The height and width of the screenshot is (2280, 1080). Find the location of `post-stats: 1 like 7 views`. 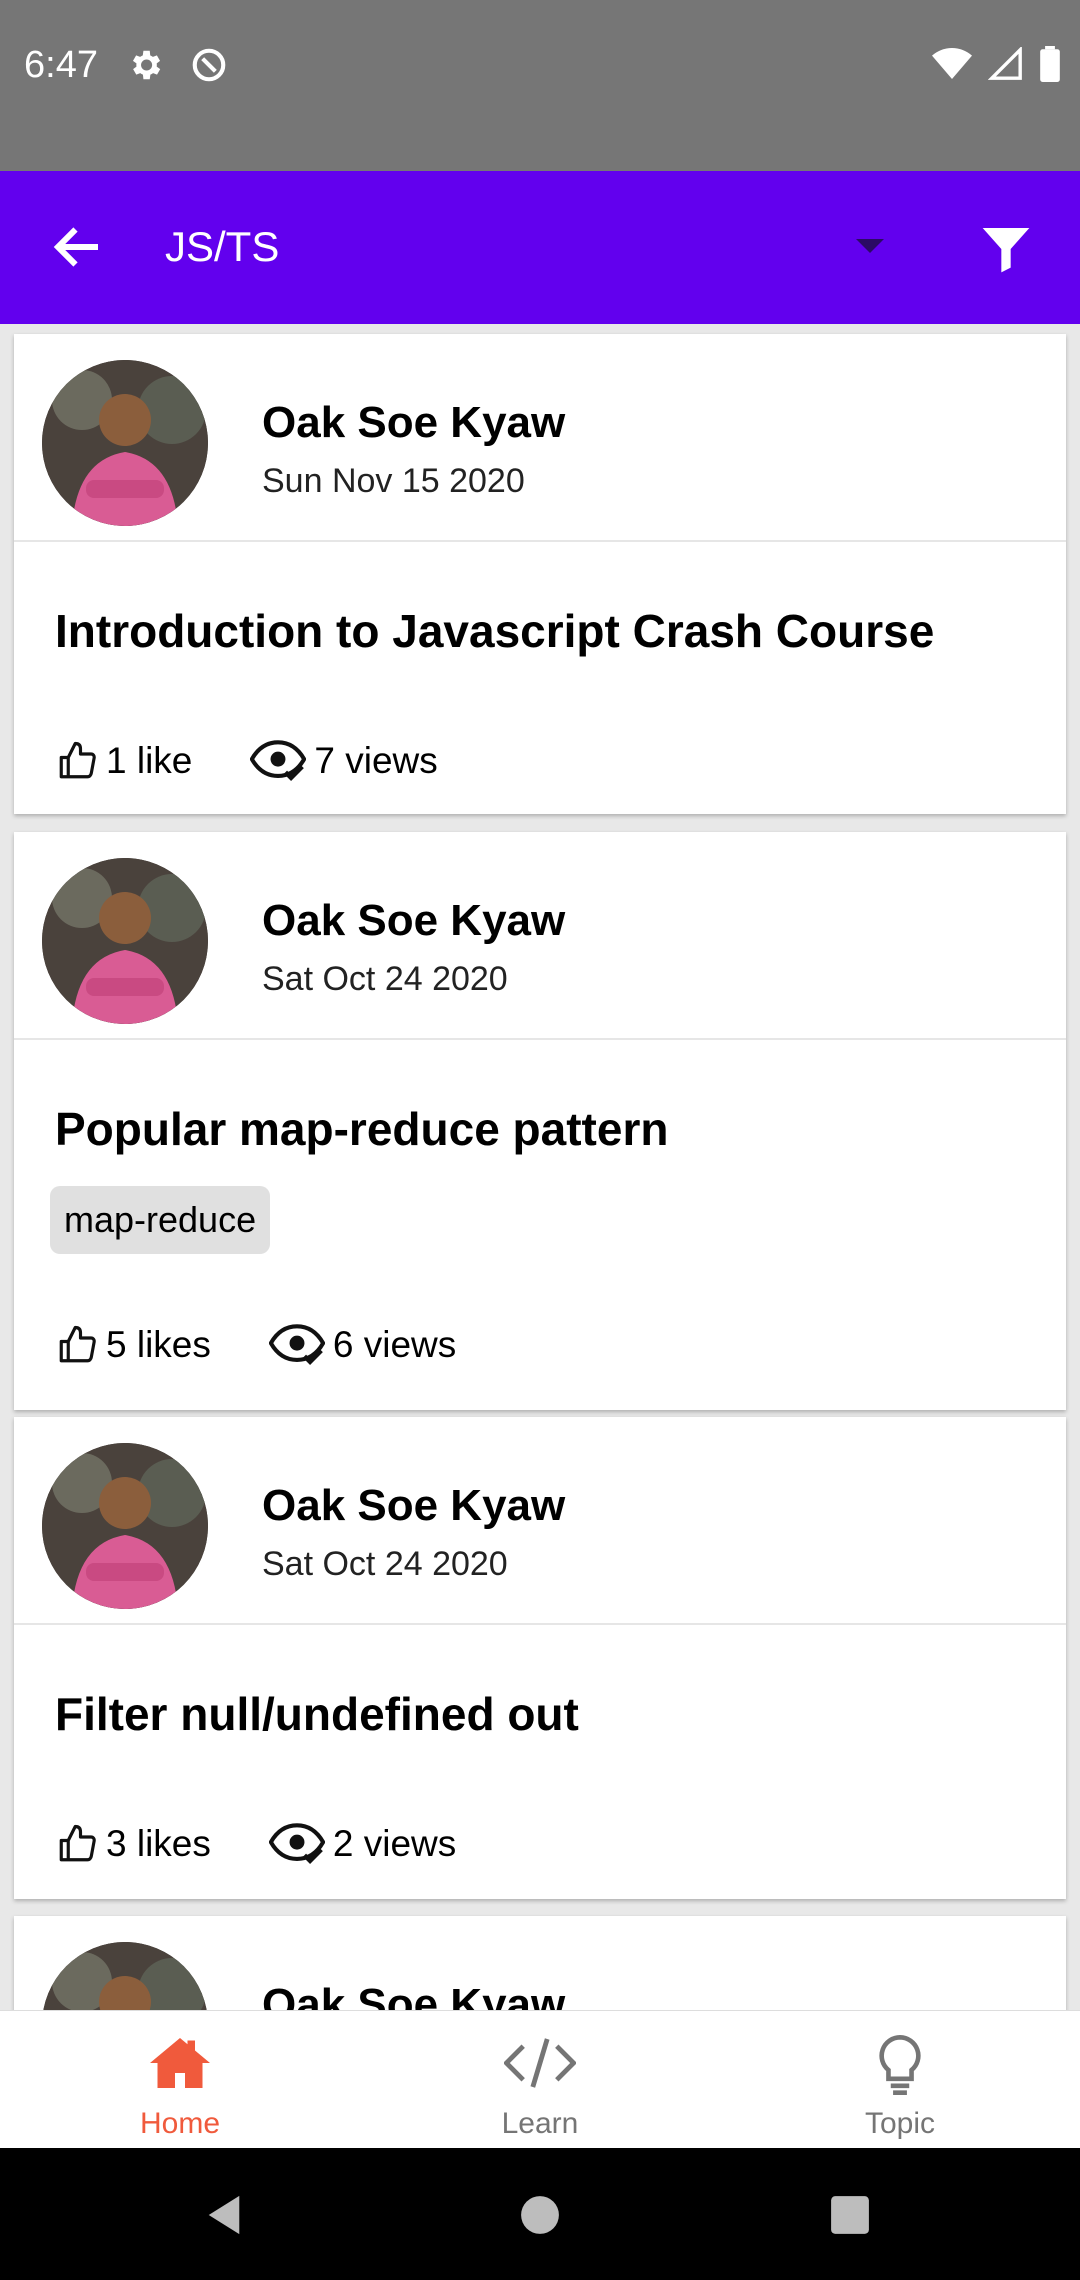

post-stats: 1 like 7 views is located at coordinates (247, 761).